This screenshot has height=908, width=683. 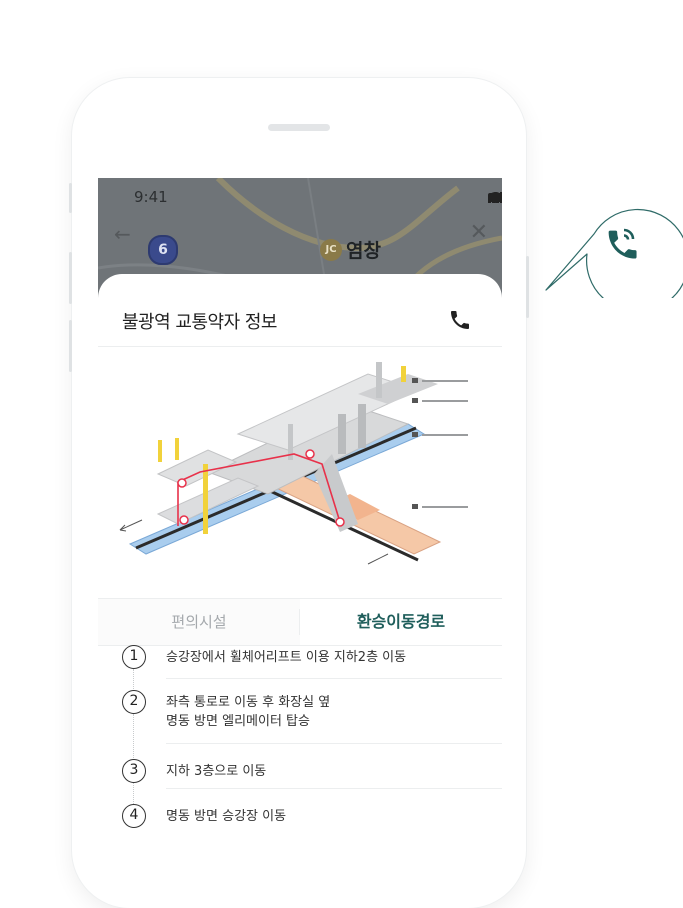 I want to click on map-station-label: JC 염창, so click(x=350, y=249).